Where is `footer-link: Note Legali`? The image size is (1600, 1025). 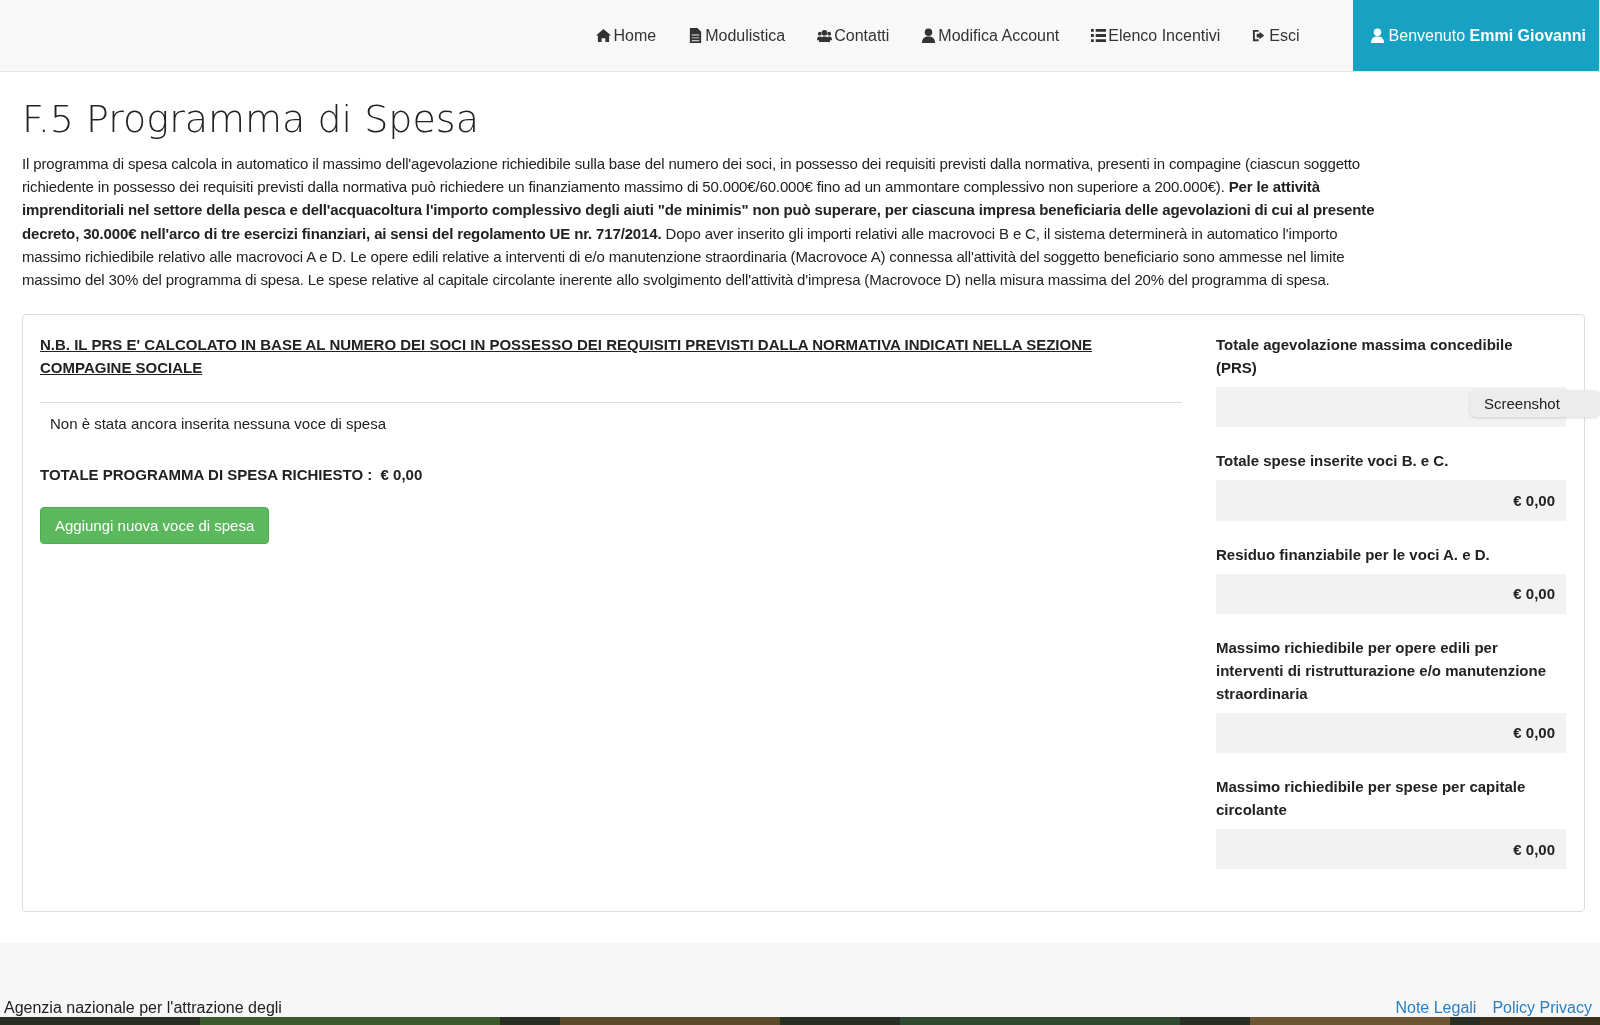
footer-link: Note Legali is located at coordinates (1436, 1008).